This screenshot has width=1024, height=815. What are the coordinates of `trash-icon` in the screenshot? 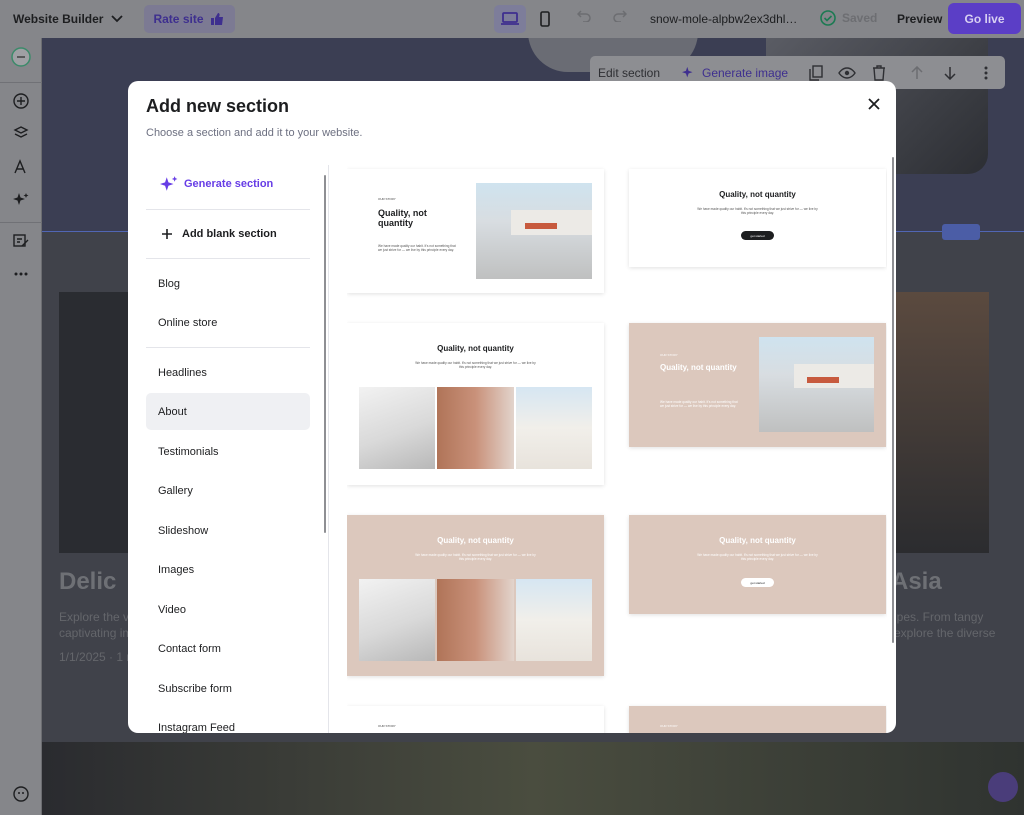 It's located at (879, 72).